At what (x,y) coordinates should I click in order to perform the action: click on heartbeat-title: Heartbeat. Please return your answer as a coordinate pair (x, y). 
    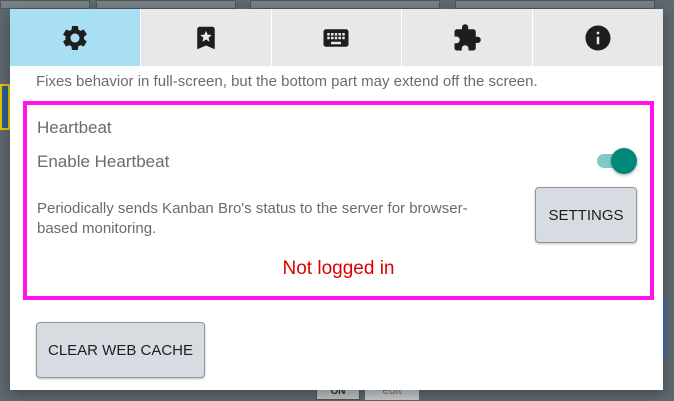
    Looking at the image, I should click on (74, 127).